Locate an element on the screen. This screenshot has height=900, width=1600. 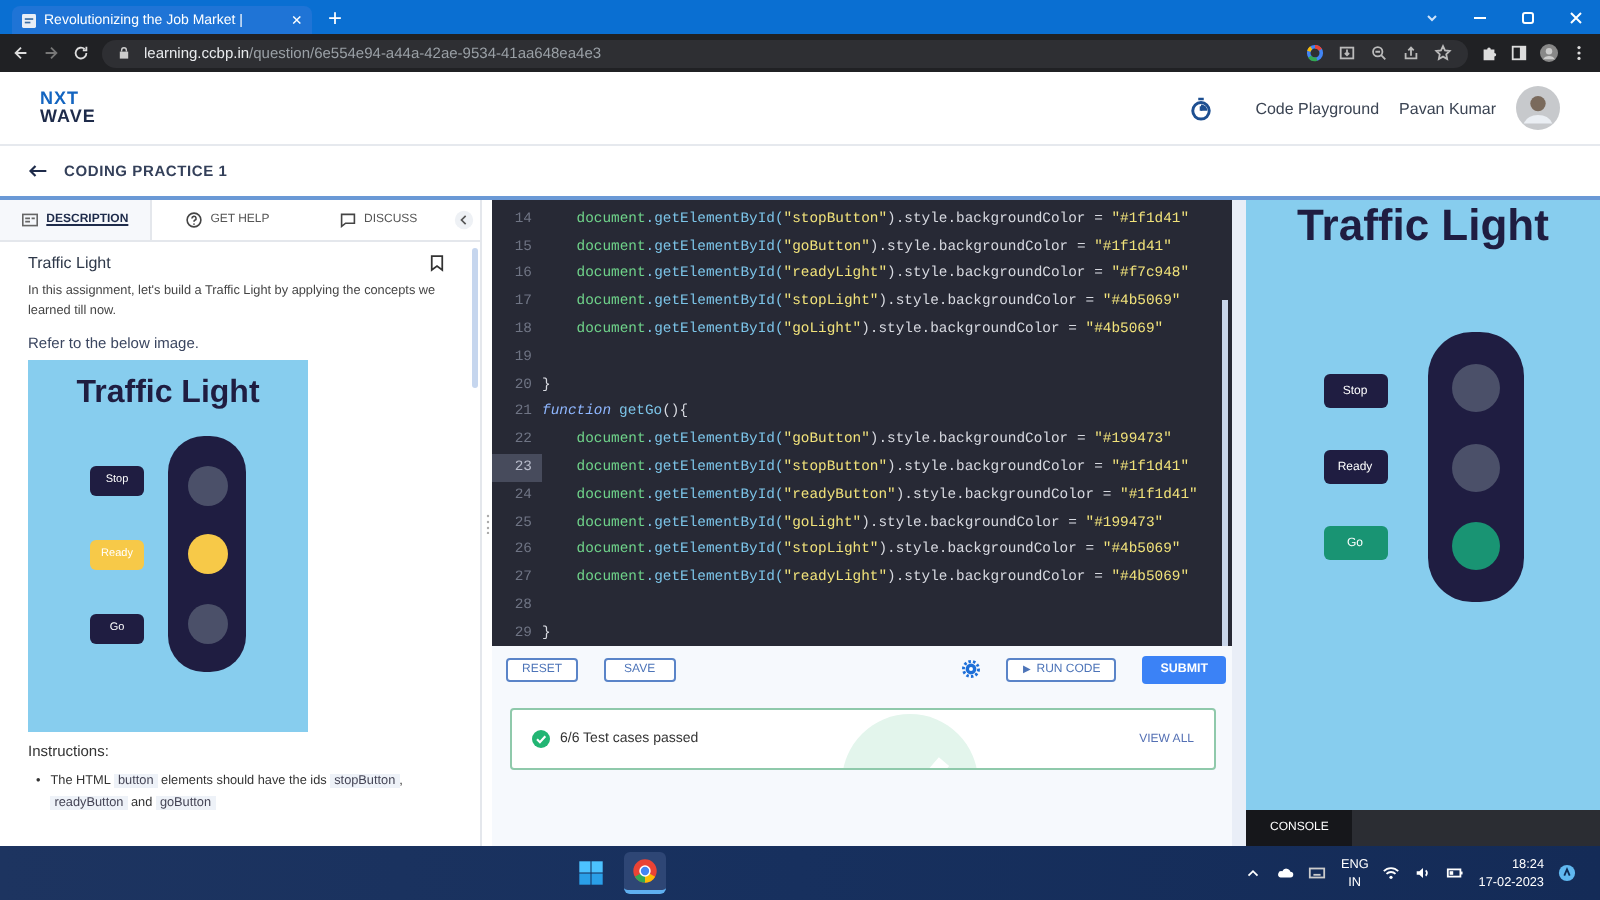
help-icon is located at coordinates (194, 220).